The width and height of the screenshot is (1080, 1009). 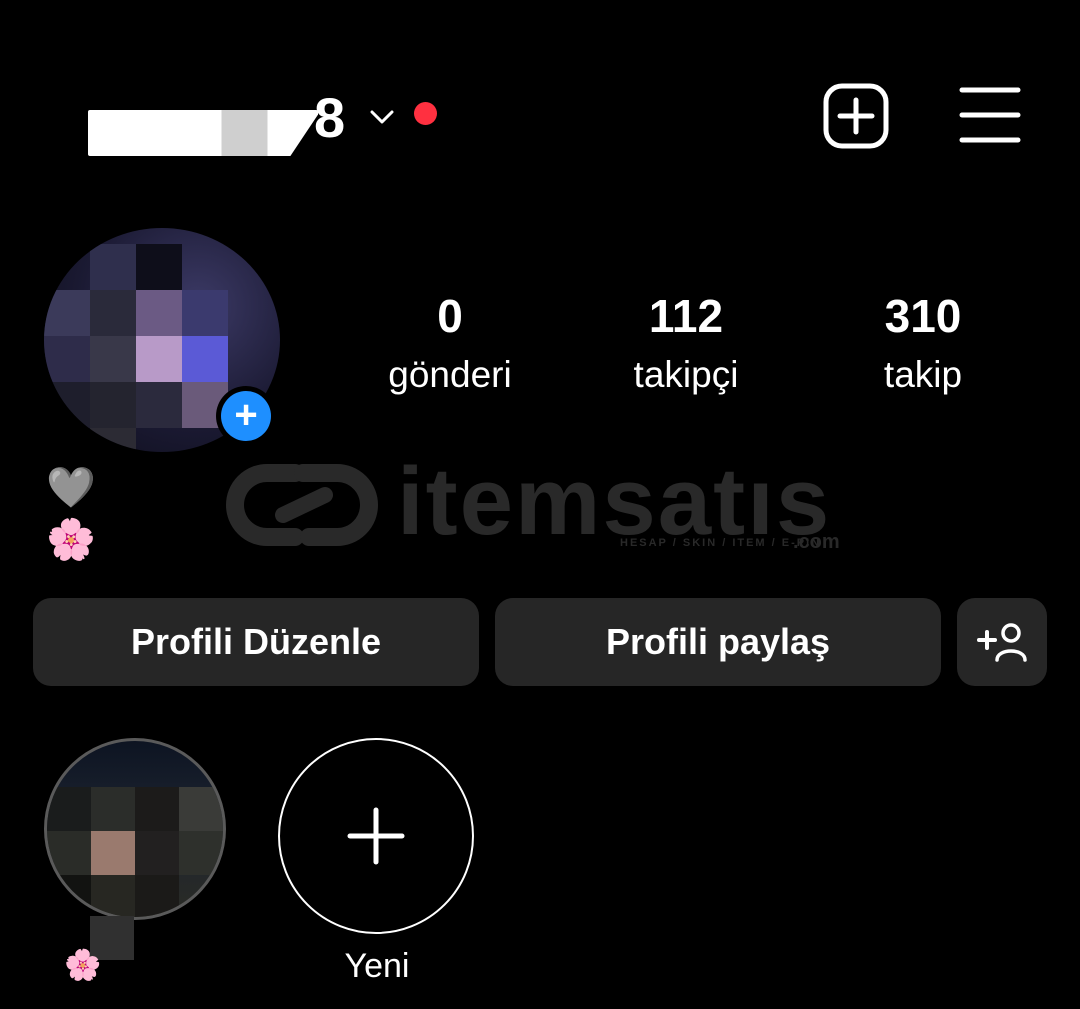 What do you see at coordinates (450, 374) in the screenshot?
I see `posts-label: gönderi` at bounding box center [450, 374].